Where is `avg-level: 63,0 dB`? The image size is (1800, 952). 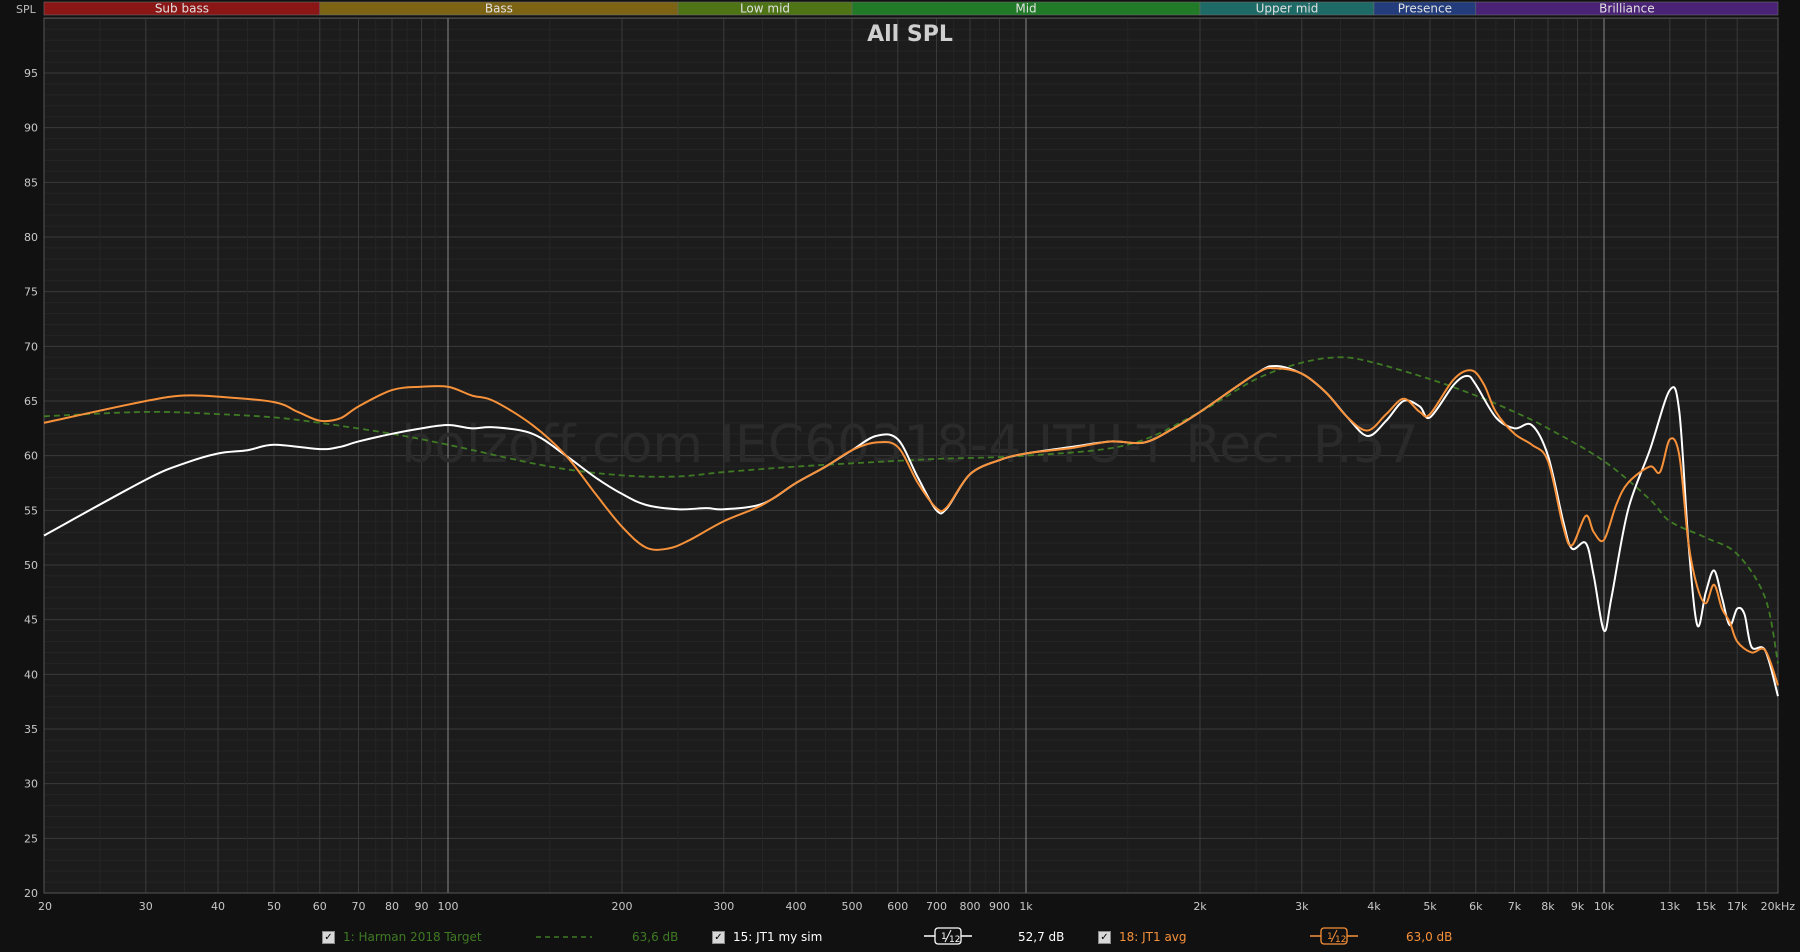
avg-level: 63,0 dB is located at coordinates (1429, 937).